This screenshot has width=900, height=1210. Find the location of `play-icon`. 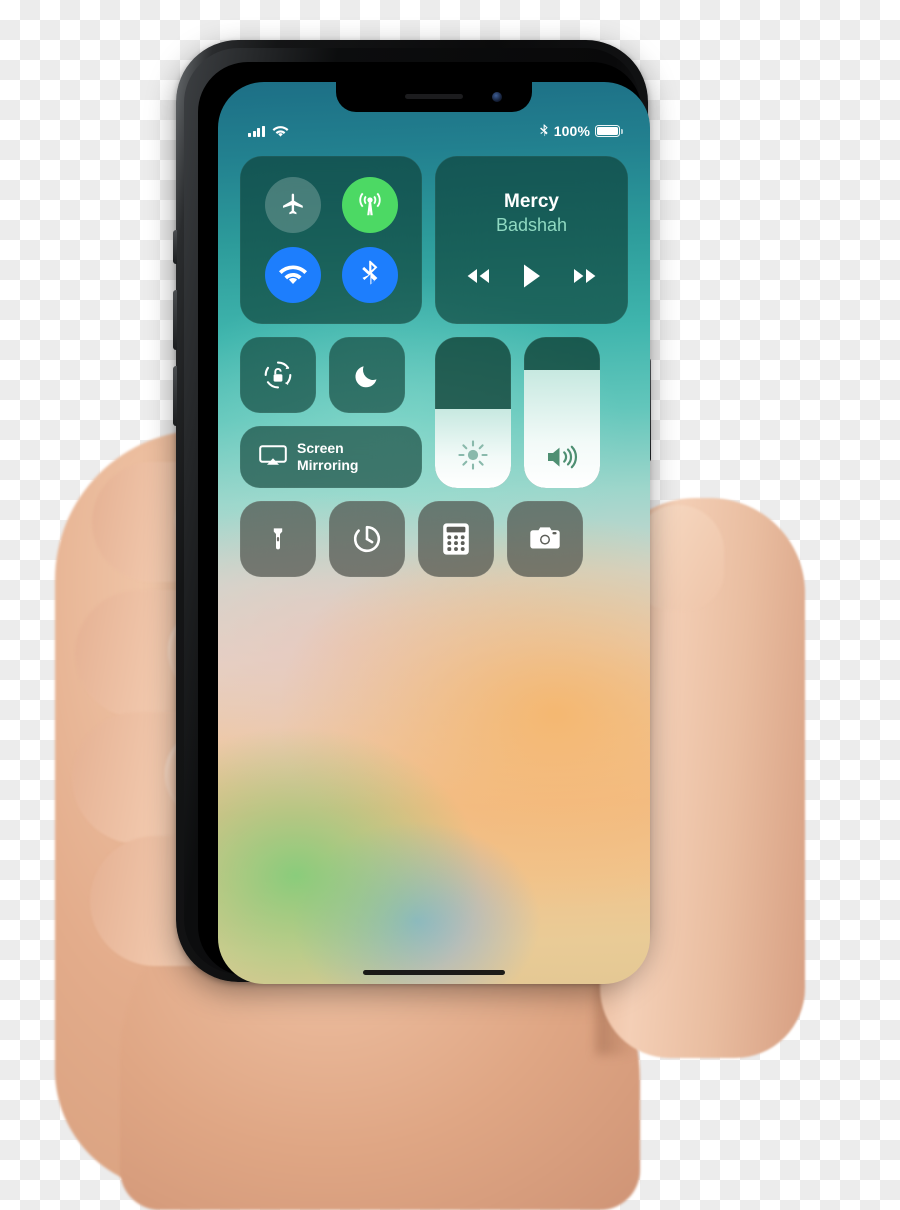

play-icon is located at coordinates (532, 276).